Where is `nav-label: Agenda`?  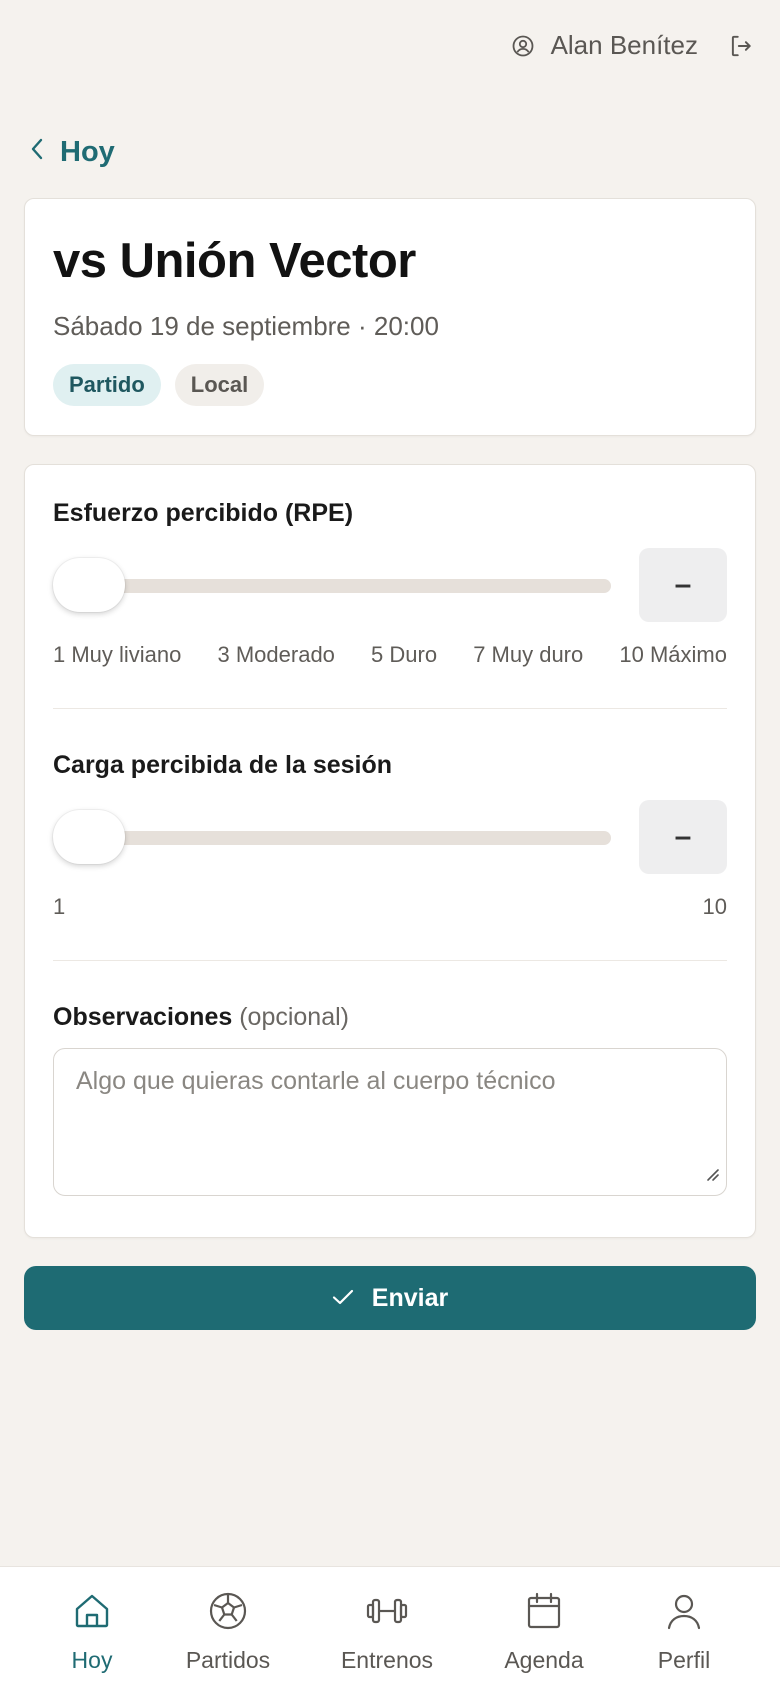 nav-label: Agenda is located at coordinates (544, 1660).